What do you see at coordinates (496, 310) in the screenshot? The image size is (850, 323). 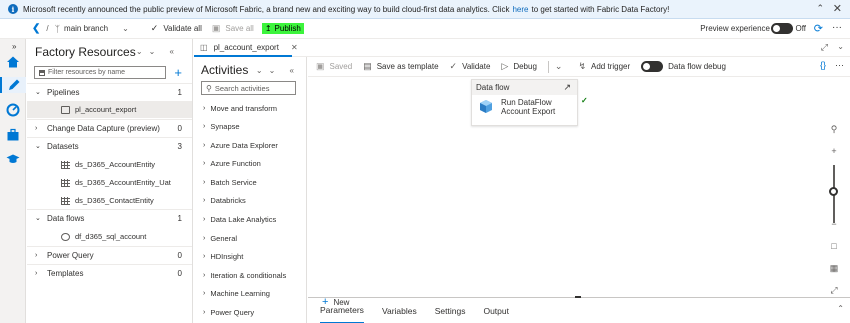 I see `tab-output: Output` at bounding box center [496, 310].